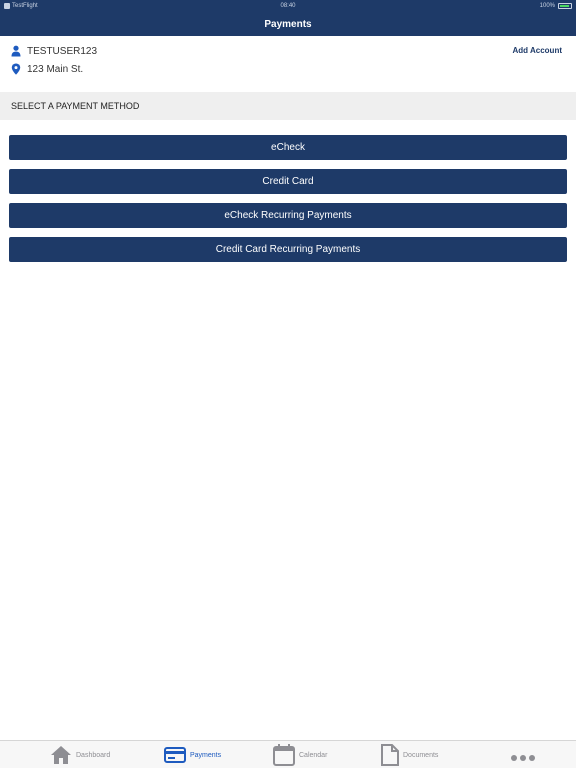 The height and width of the screenshot is (768, 576). I want to click on status-bar: TestFlight 08:40 100%, so click(288, 6).